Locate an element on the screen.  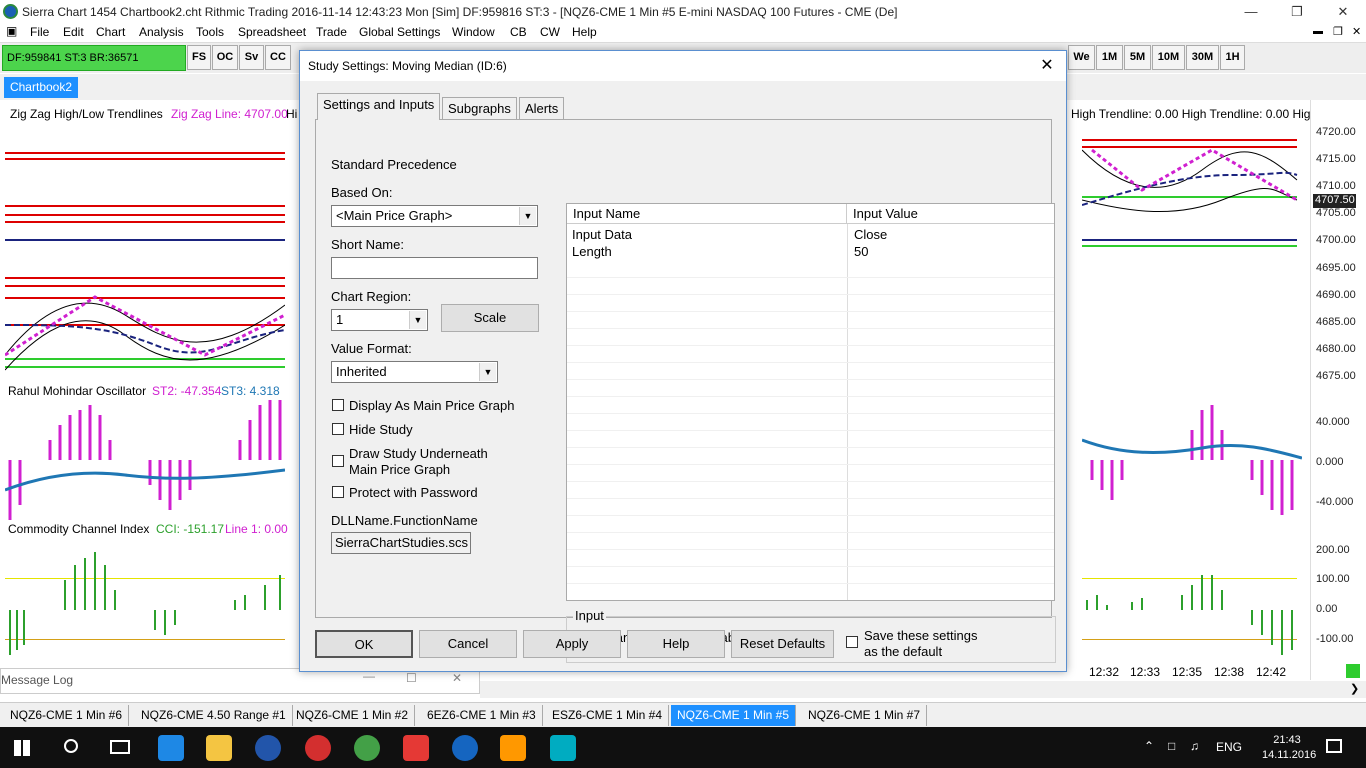
time-label: 12:32 is located at coordinates (1104, 672).